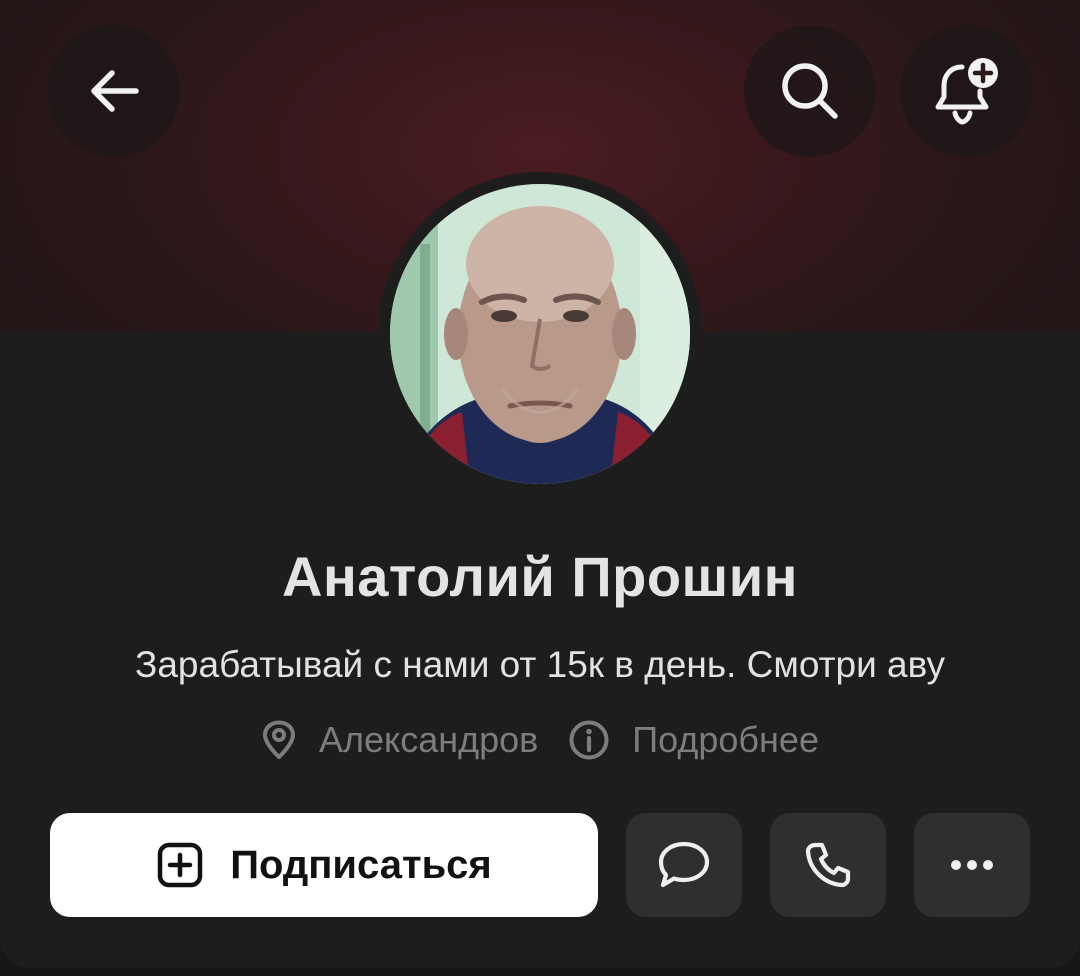 This screenshot has width=1080, height=976. I want to click on search-button, so click(810, 91).